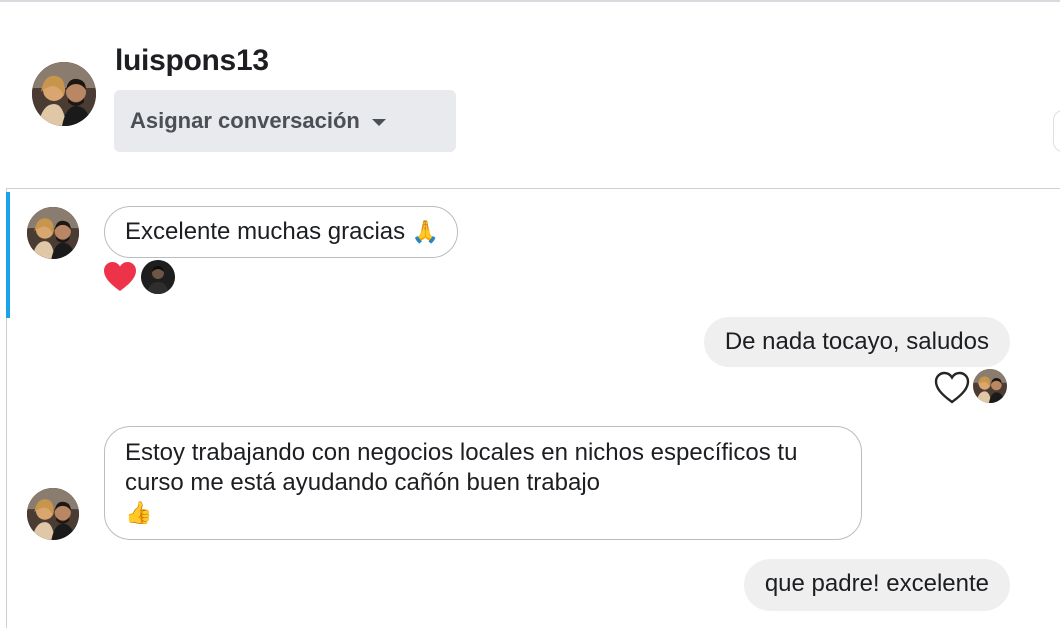  What do you see at coordinates (378, 122) in the screenshot?
I see `caret-down-icon` at bounding box center [378, 122].